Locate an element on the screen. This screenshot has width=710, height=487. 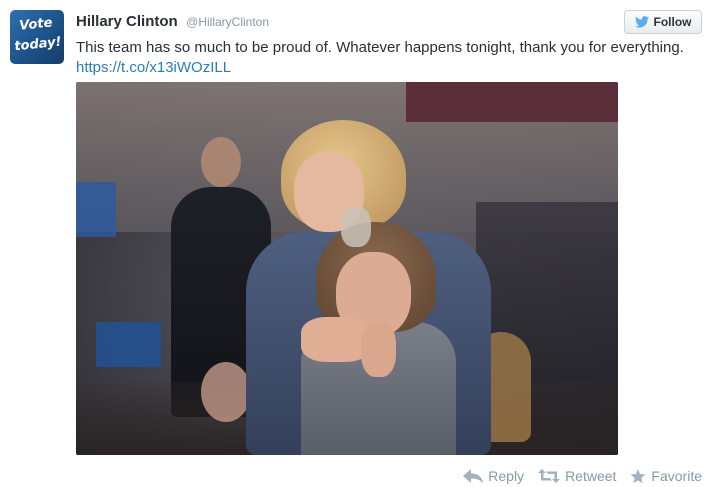
avatar-text-line2: today! is located at coordinates (38, 44).